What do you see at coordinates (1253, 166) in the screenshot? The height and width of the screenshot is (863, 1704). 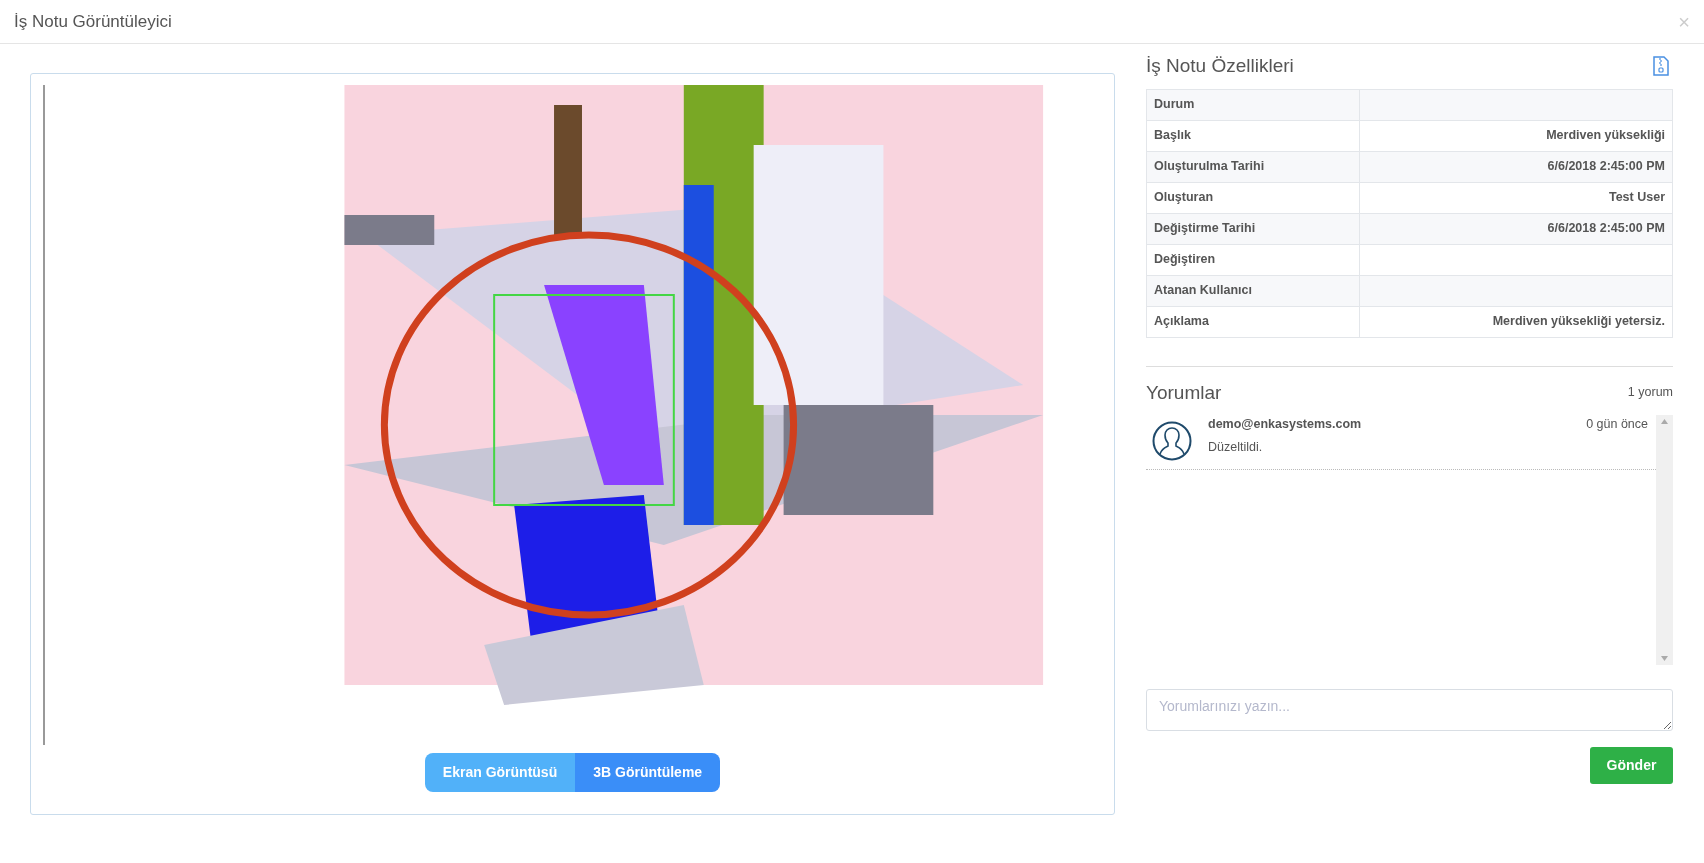 I see `property-label: Oluşturulma Tarihi` at bounding box center [1253, 166].